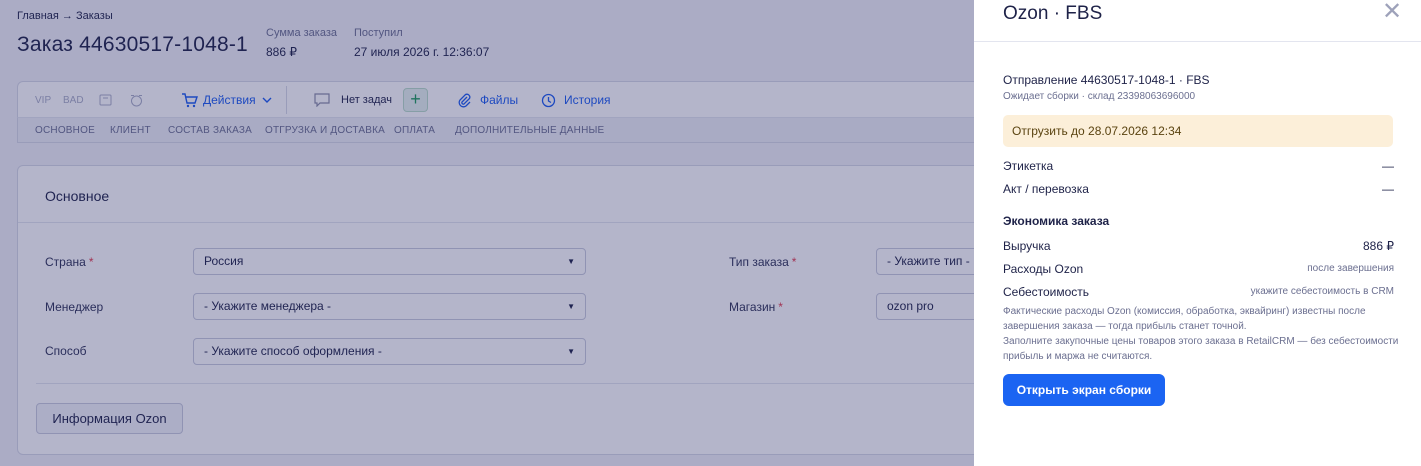  I want to click on act-row-label: Акт / перевозка, so click(1046, 189).